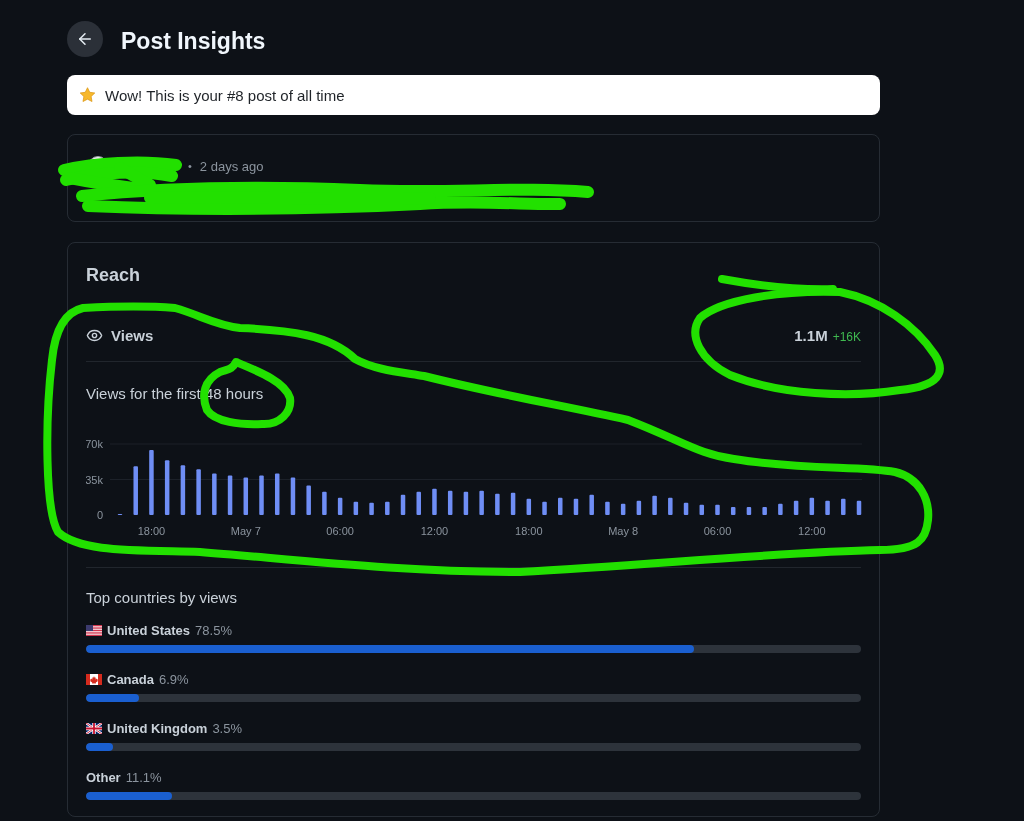  What do you see at coordinates (193, 41) in the screenshot?
I see `page-title: Post Insights` at bounding box center [193, 41].